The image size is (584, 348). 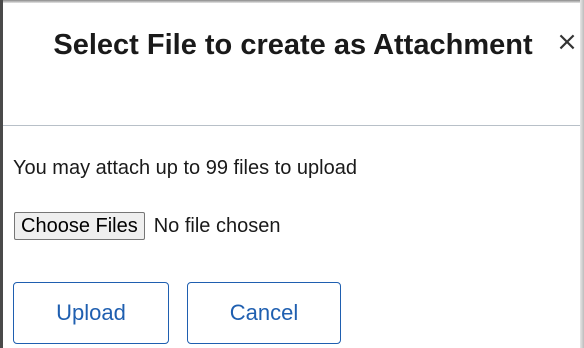 I want to click on dialog-title: Select File to create as Attachment, so click(x=293, y=45).